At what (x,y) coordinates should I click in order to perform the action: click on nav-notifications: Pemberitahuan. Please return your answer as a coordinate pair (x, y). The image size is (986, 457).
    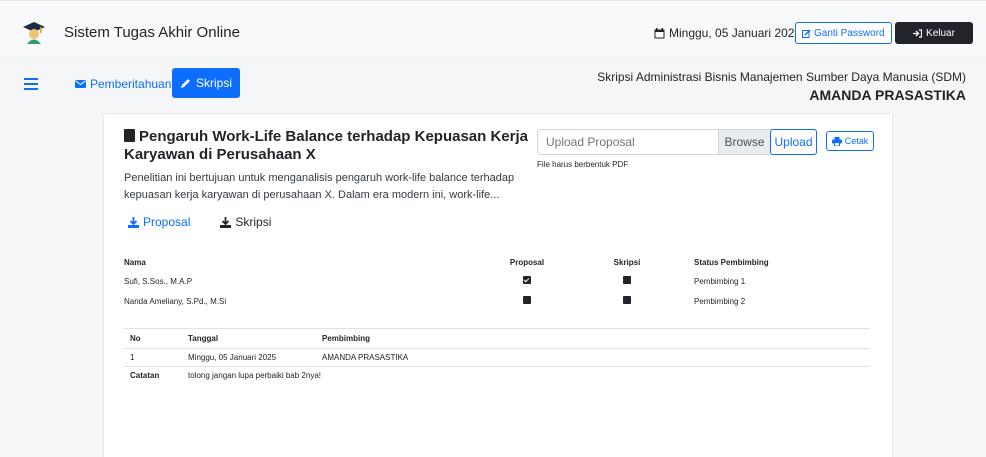
    Looking at the image, I should click on (123, 84).